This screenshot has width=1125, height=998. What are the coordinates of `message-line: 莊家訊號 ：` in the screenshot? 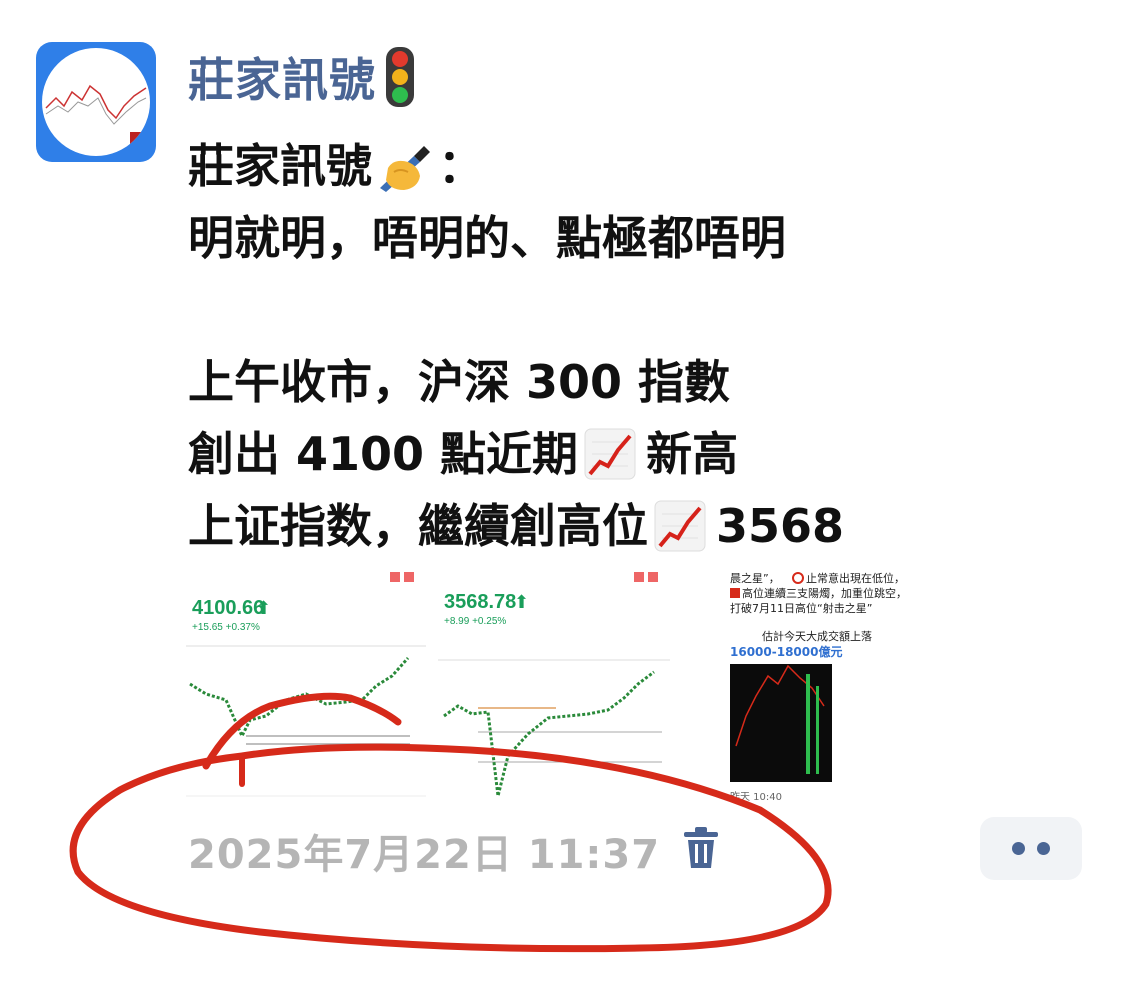 It's located at (516, 166).